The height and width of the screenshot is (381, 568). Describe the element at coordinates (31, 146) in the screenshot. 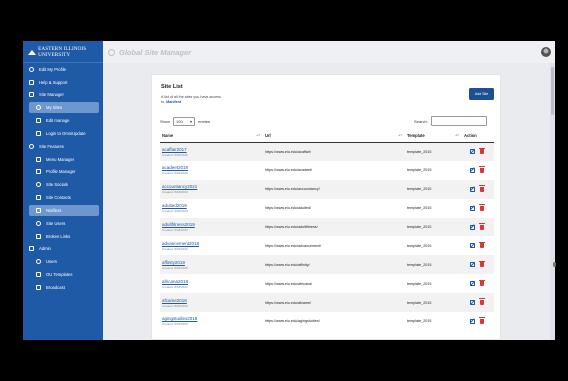

I see `gear-icon` at that location.